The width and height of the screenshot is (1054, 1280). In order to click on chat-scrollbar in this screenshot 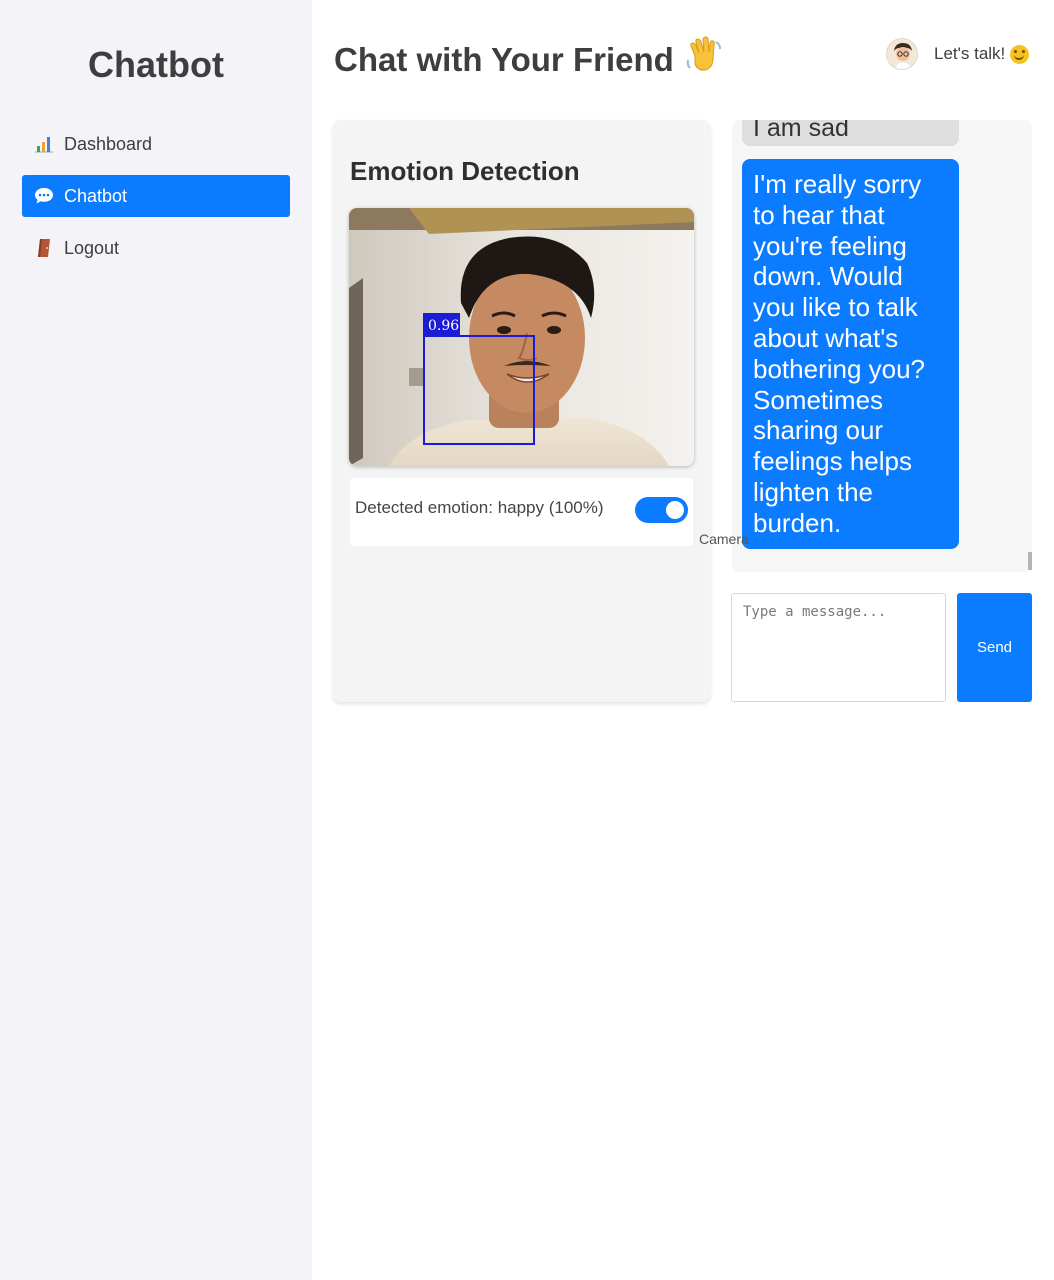, I will do `click(1030, 561)`.